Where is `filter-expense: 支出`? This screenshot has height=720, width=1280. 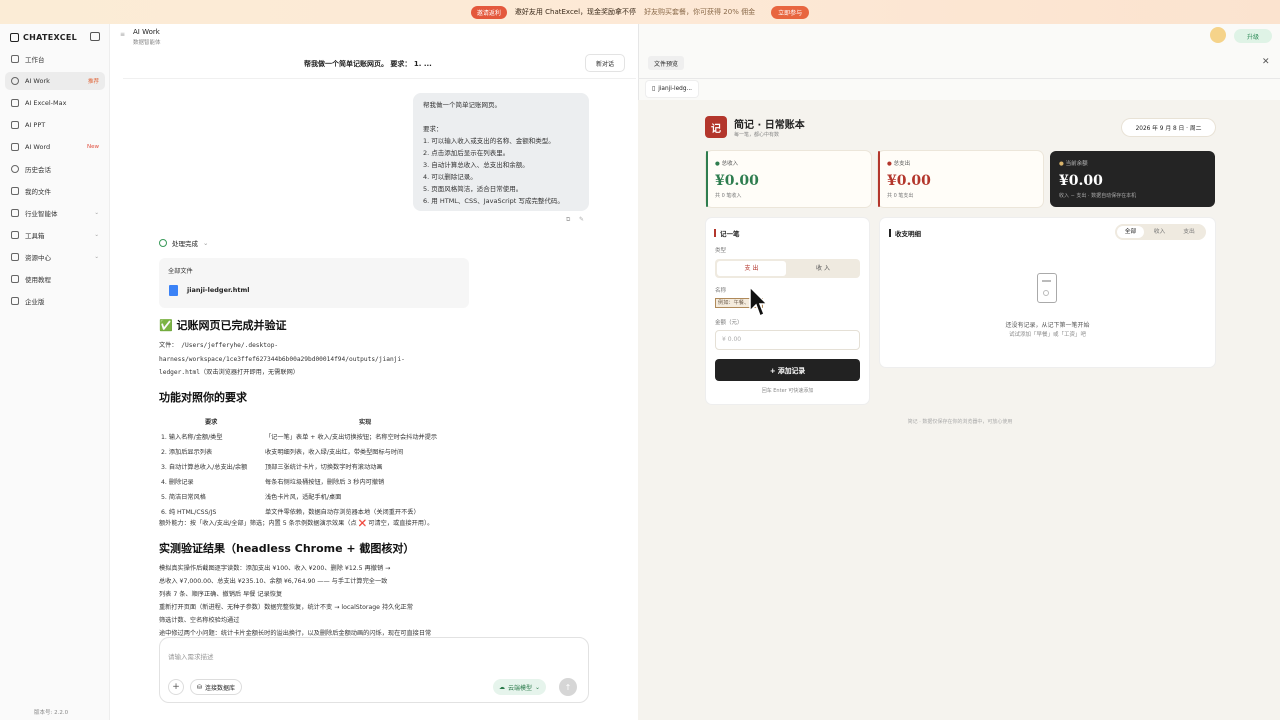
filter-expense: 支出 is located at coordinates (1189, 232).